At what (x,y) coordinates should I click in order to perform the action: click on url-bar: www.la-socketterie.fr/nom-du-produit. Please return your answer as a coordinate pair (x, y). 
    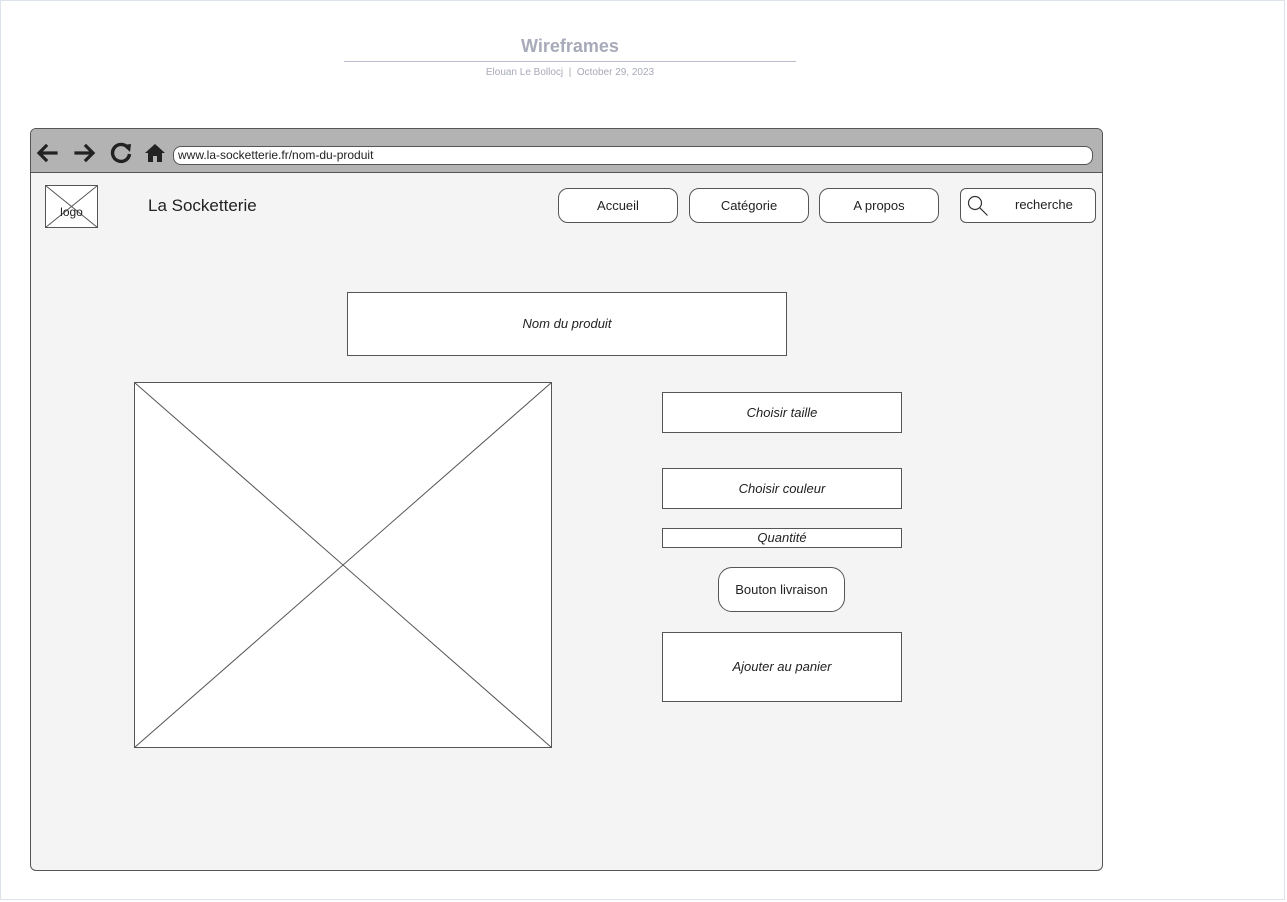
    Looking at the image, I should click on (633, 155).